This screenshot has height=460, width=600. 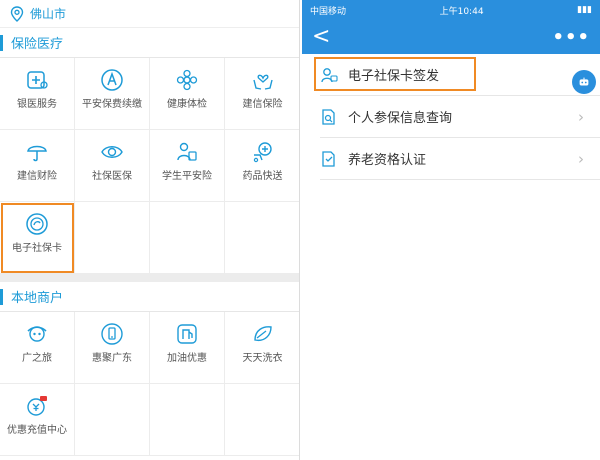 I want to click on leaf-icon, so click(x=262, y=334).